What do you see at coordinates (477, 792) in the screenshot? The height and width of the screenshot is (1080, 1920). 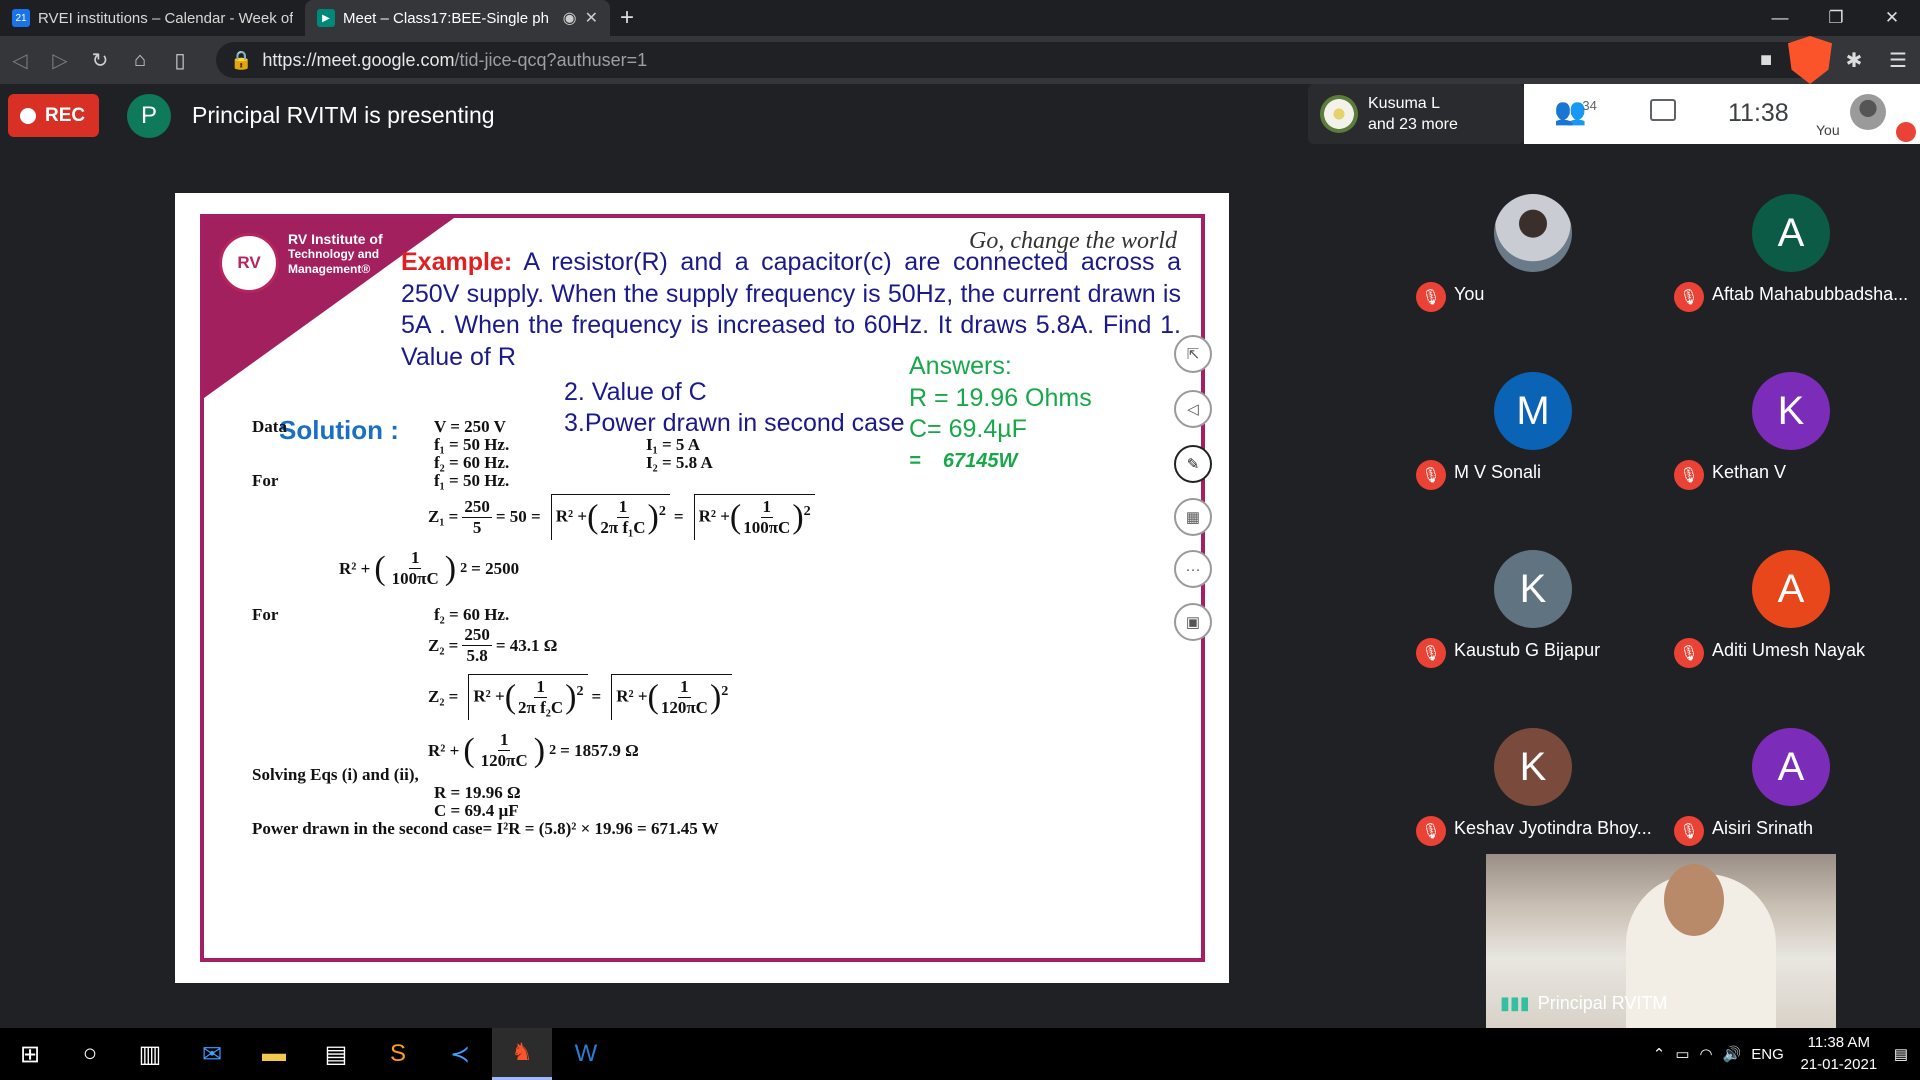 I see `r-result: R = 19.96 Ω` at bounding box center [477, 792].